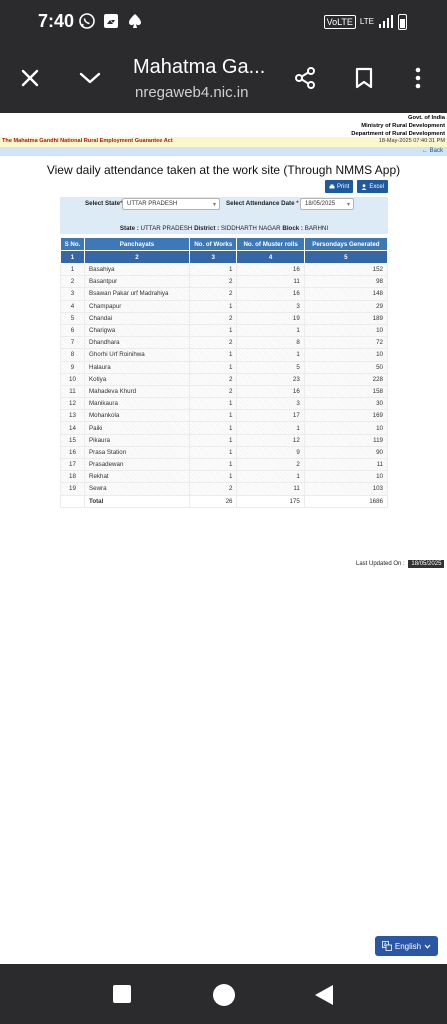 The image size is (447, 1024). I want to click on cell-panchayat: Mahadeva Khurd, so click(137, 391).